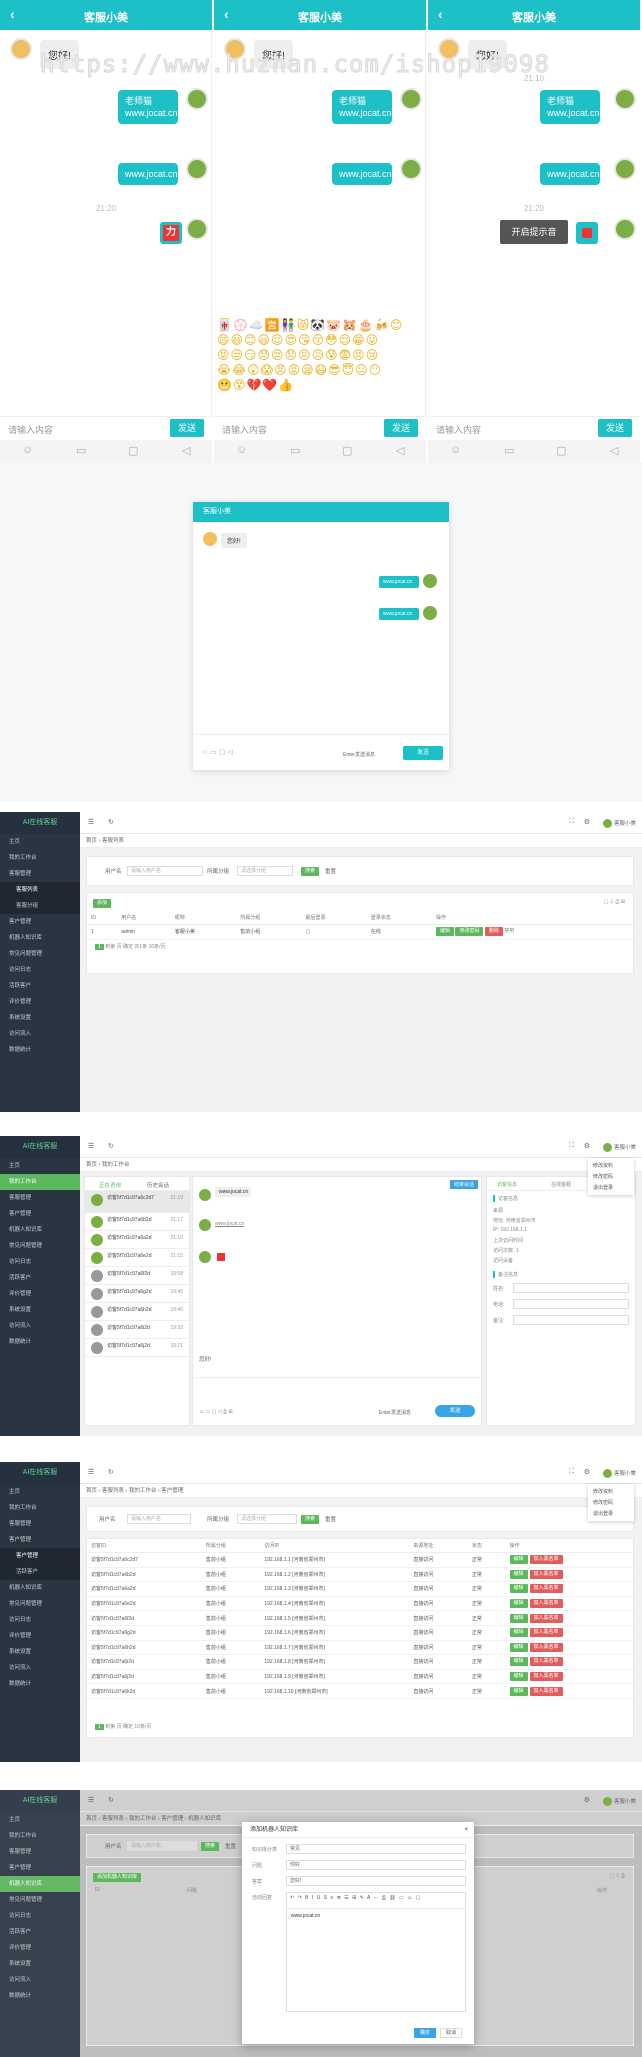  What do you see at coordinates (509, 931) in the screenshot?
I see `disable-button: 禁用` at bounding box center [509, 931].